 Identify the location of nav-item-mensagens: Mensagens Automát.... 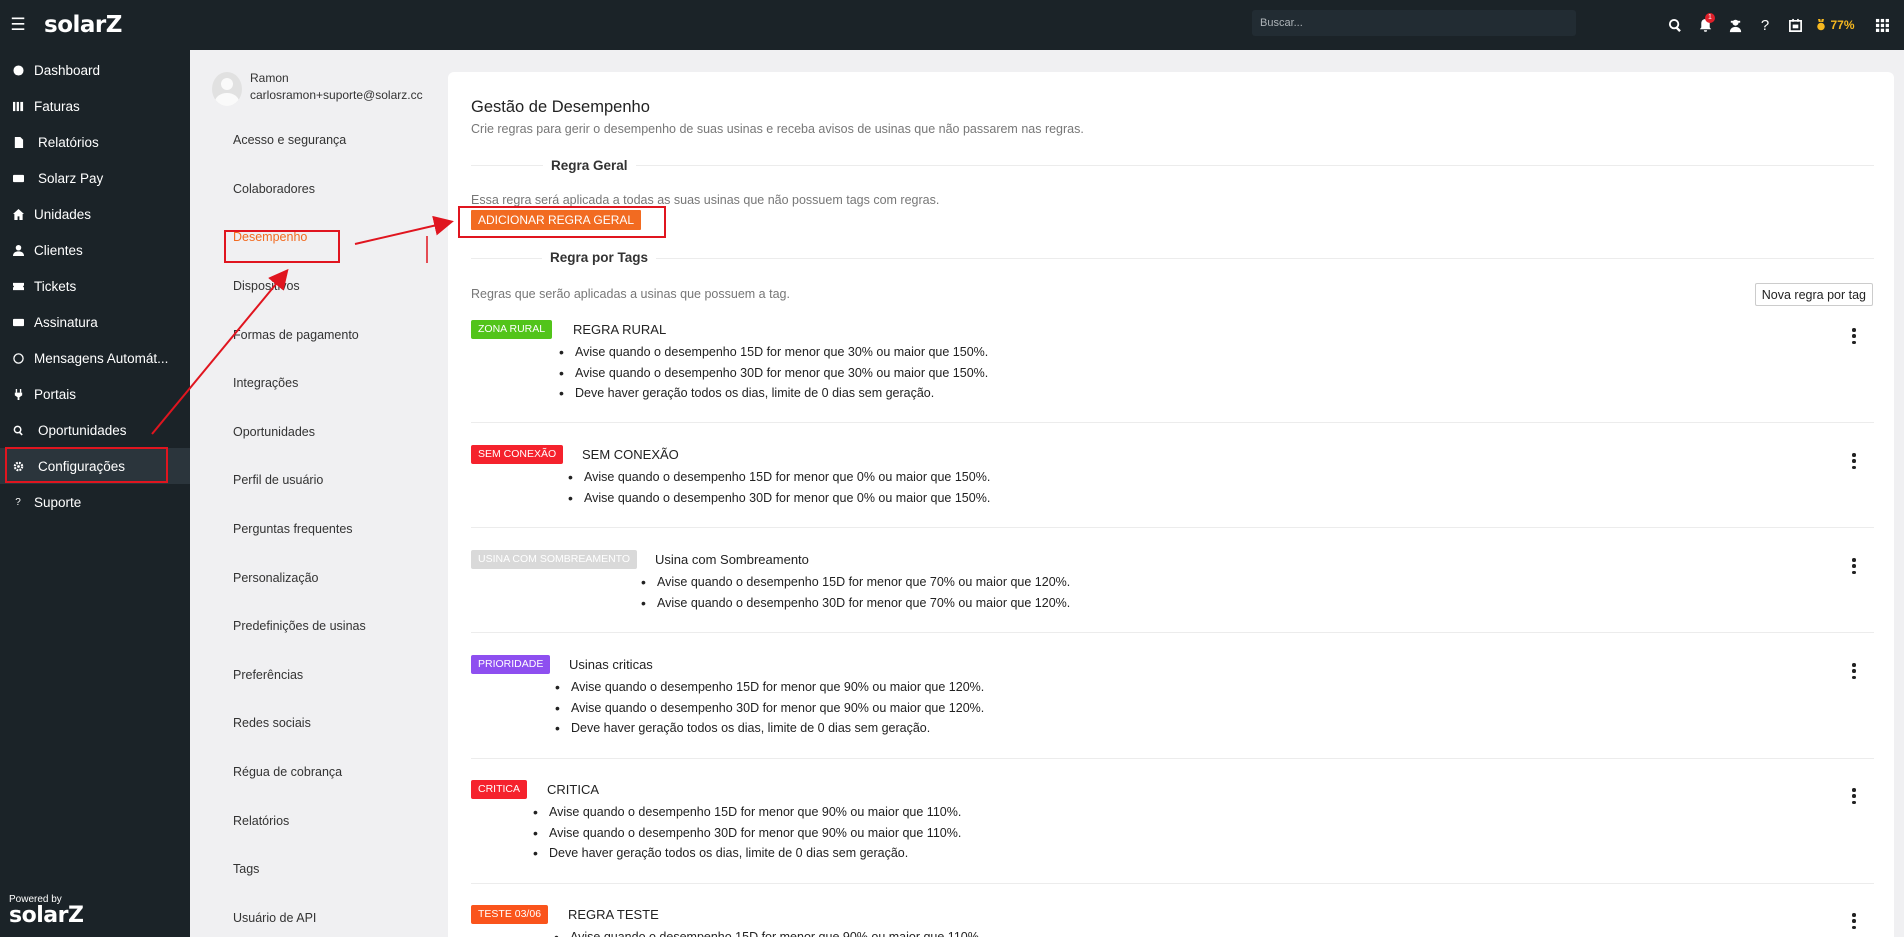
(95, 358).